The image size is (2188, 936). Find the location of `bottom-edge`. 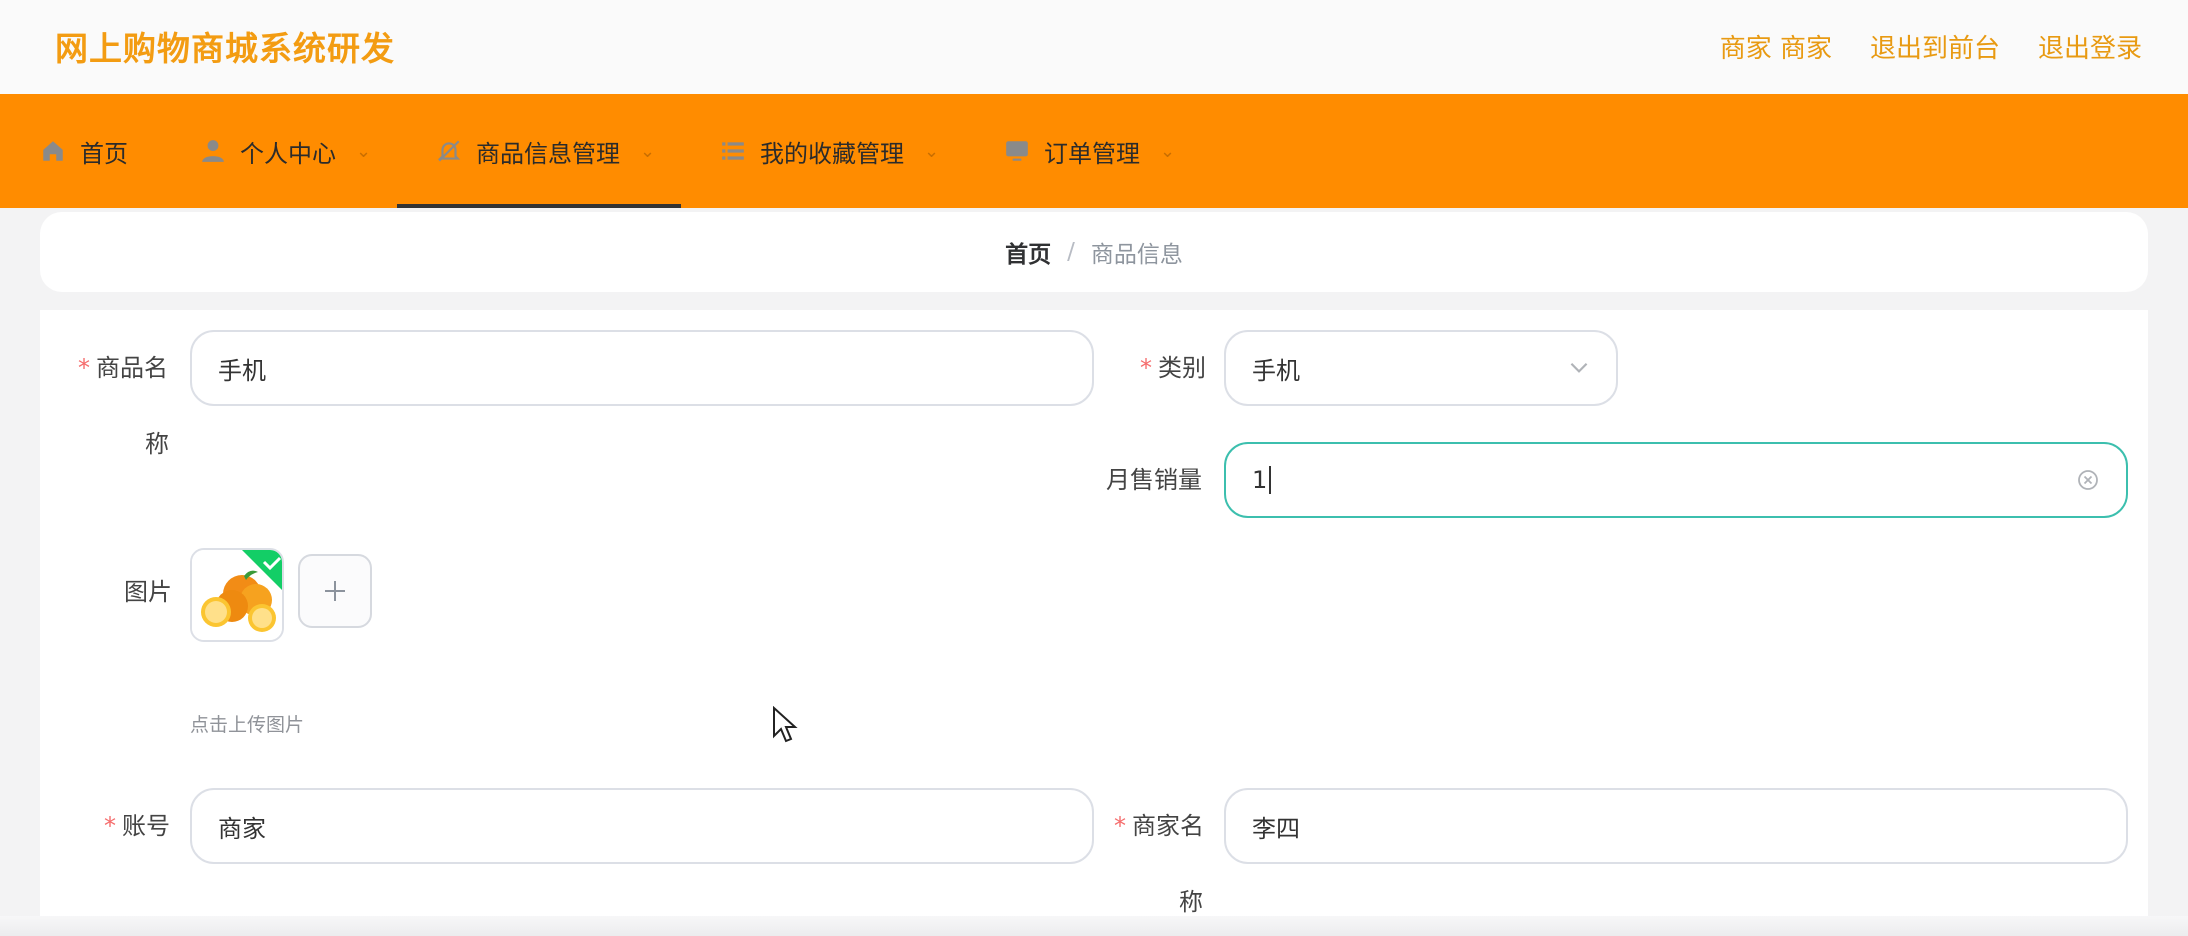

bottom-edge is located at coordinates (1094, 926).